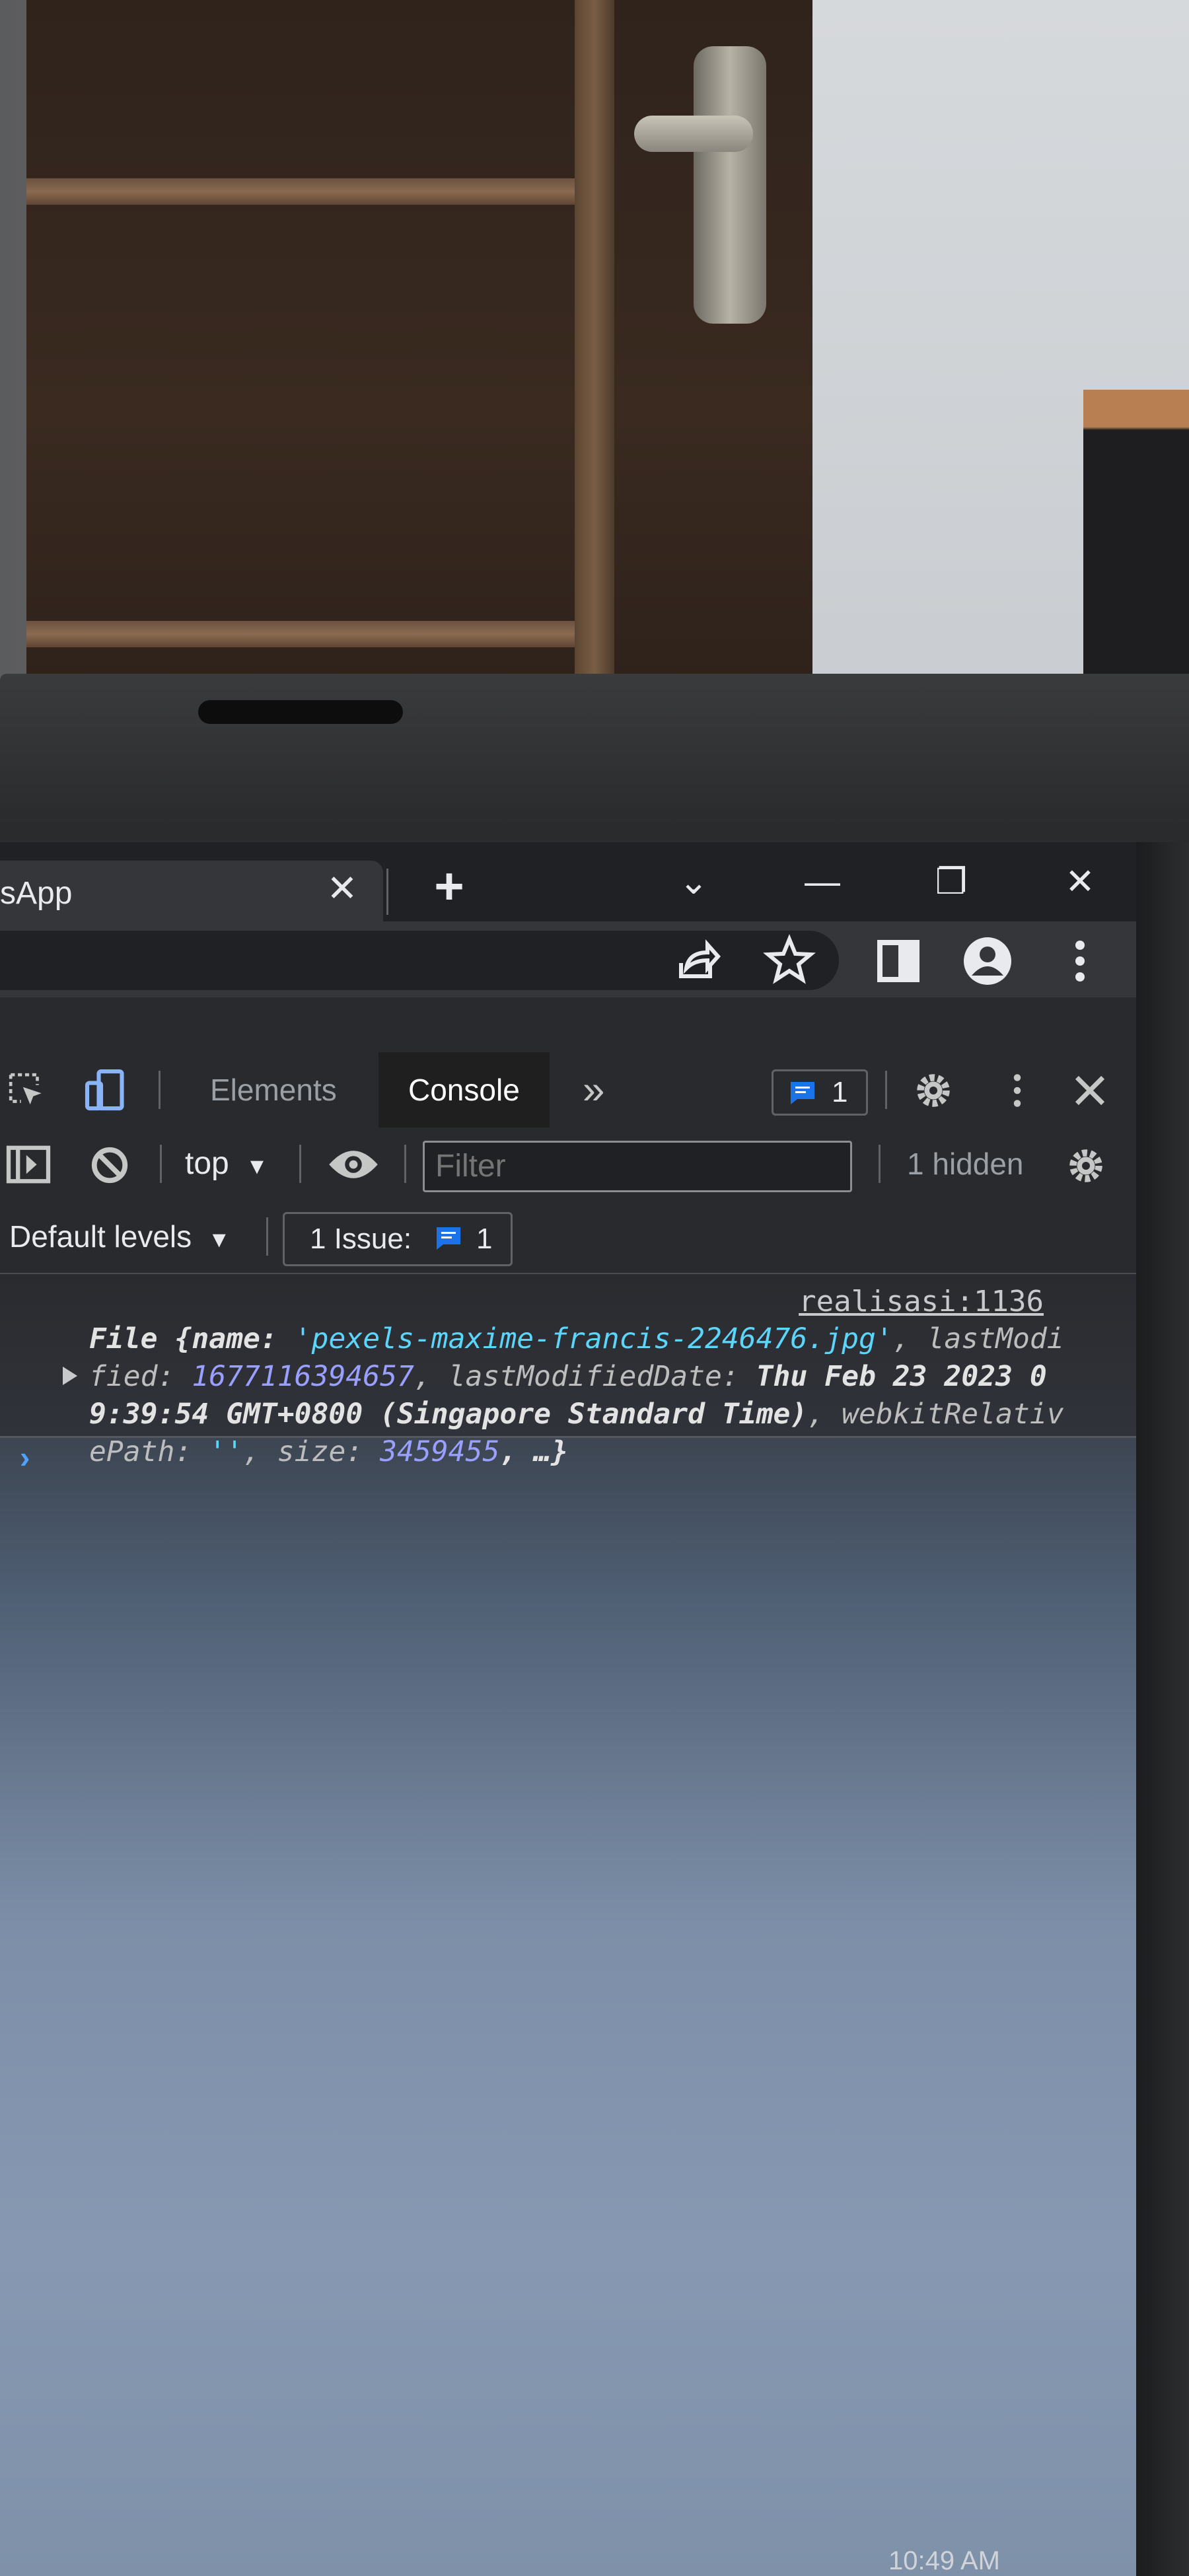 This screenshot has width=1189, height=2576. I want to click on devtools-menu-icon, so click(1017, 1090).